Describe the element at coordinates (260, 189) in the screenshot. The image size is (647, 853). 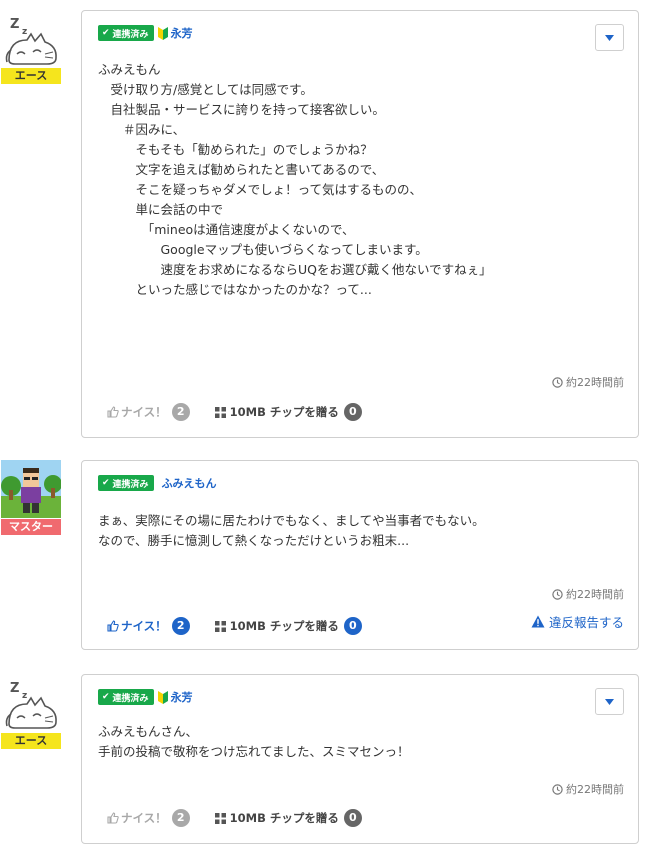
I see `body-line: そこを疑っちゃダメでしょ！って気はするものの、` at that location.